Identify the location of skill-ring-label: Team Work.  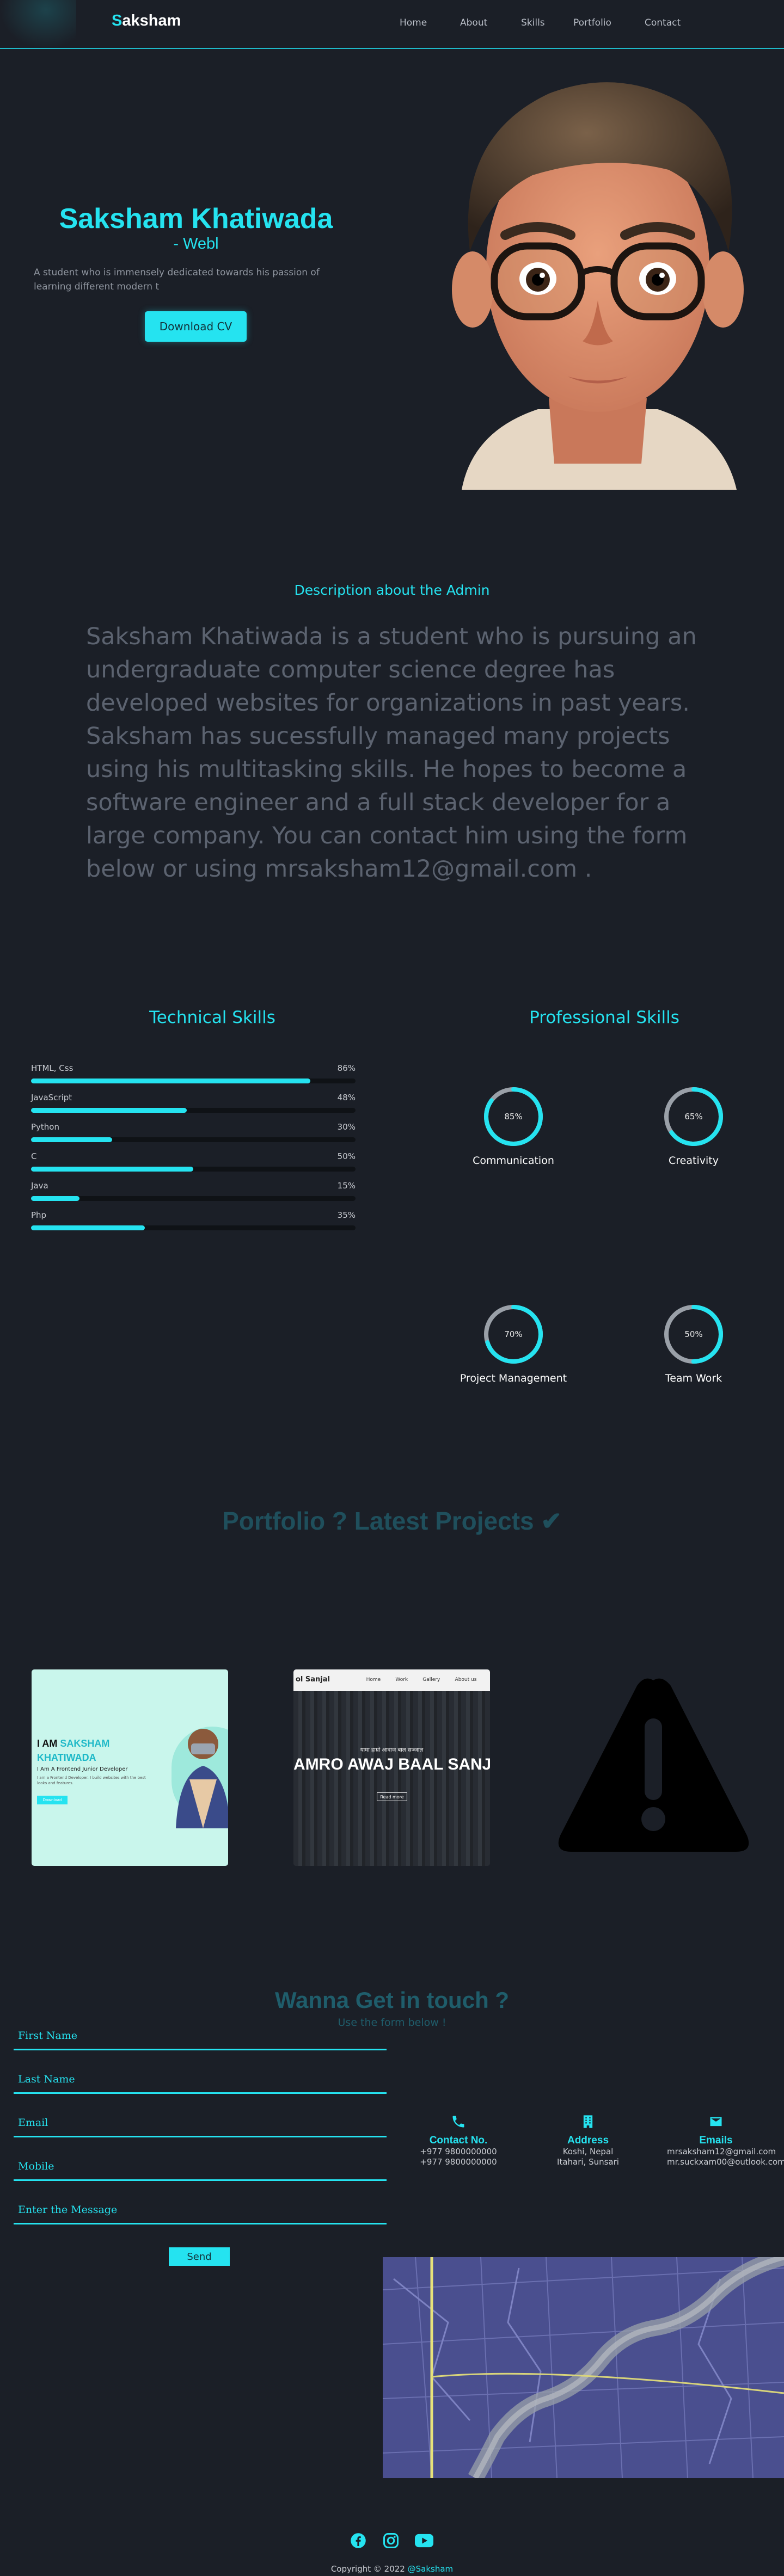
(693, 1378).